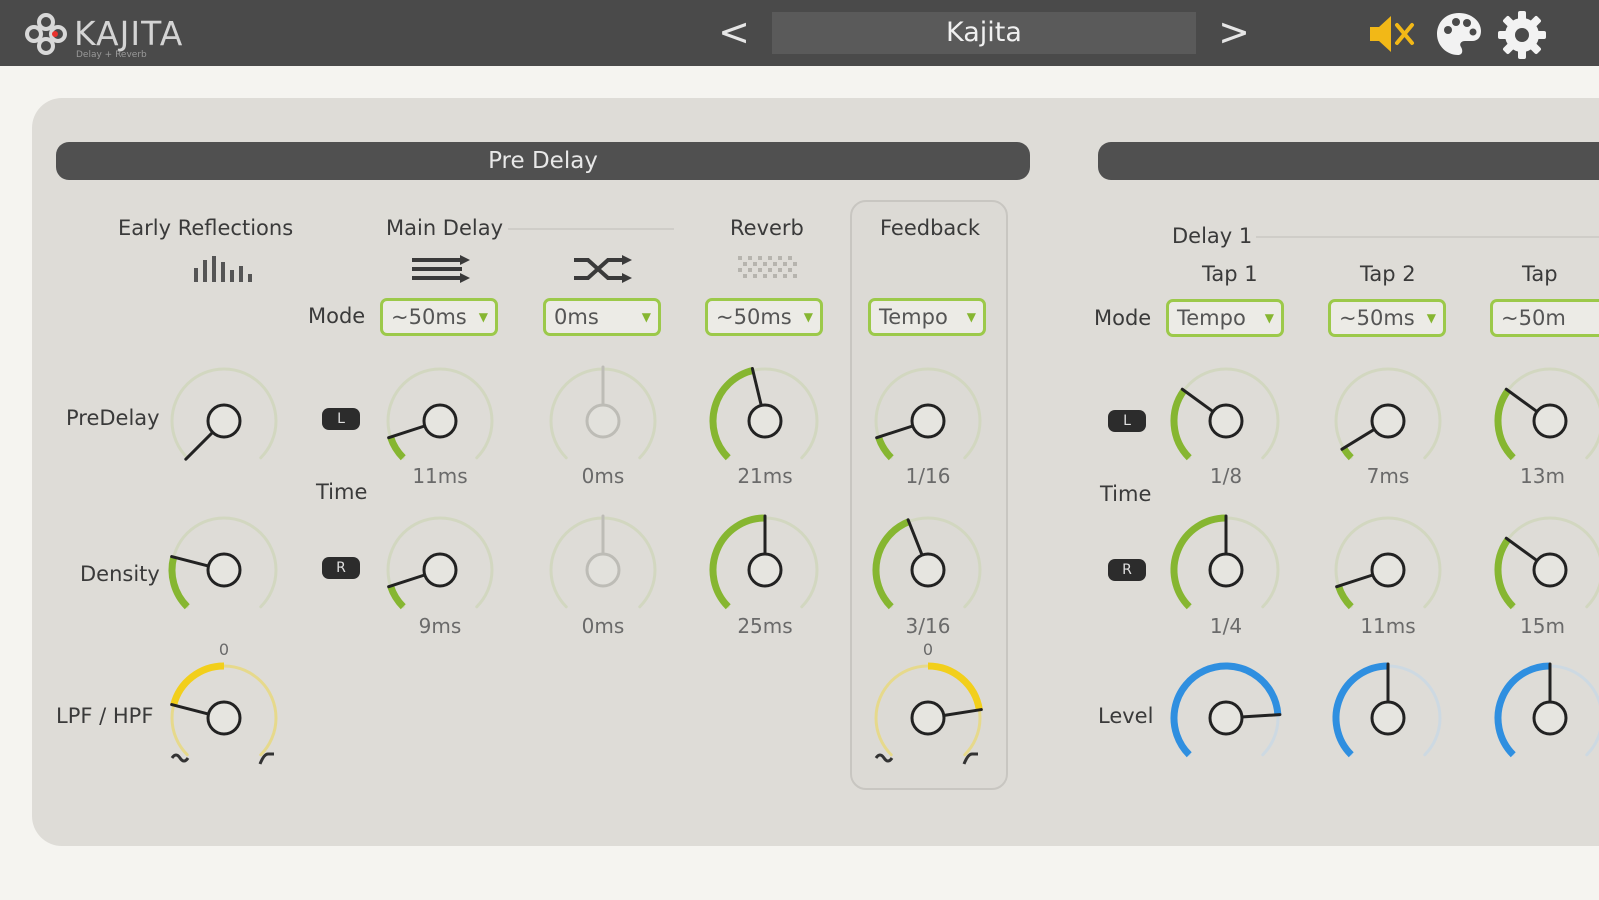 This screenshot has width=1599, height=900. I want to click on tap-2-time-l-knob, so click(1388, 421).